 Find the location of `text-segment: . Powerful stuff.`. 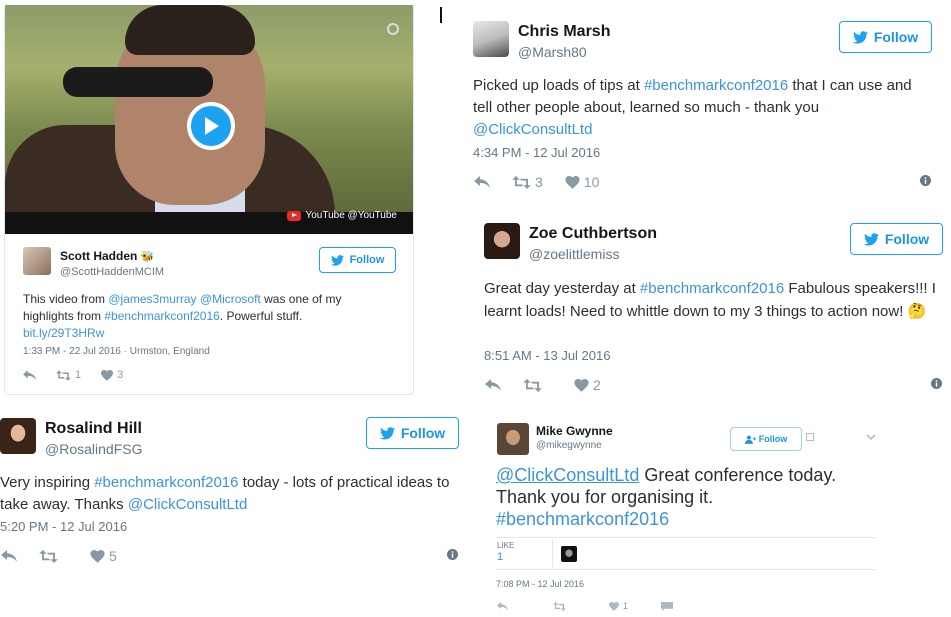

text-segment: . Powerful stuff. is located at coordinates (261, 316).